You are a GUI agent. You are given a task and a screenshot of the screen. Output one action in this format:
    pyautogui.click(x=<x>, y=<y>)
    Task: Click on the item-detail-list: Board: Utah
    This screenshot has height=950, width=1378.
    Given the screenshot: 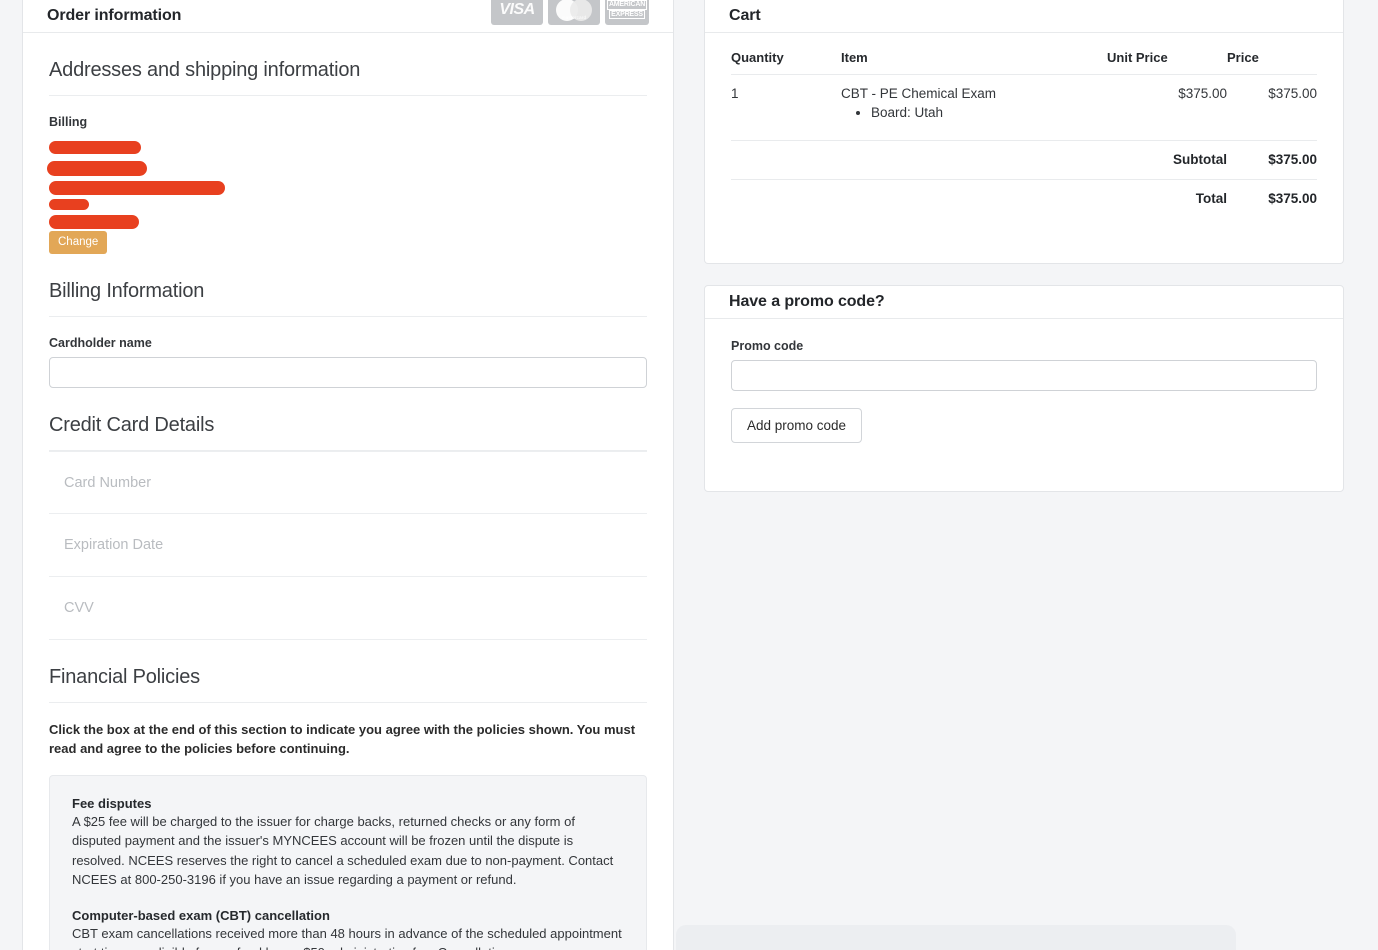 What is the action you would take?
    pyautogui.click(x=989, y=112)
    